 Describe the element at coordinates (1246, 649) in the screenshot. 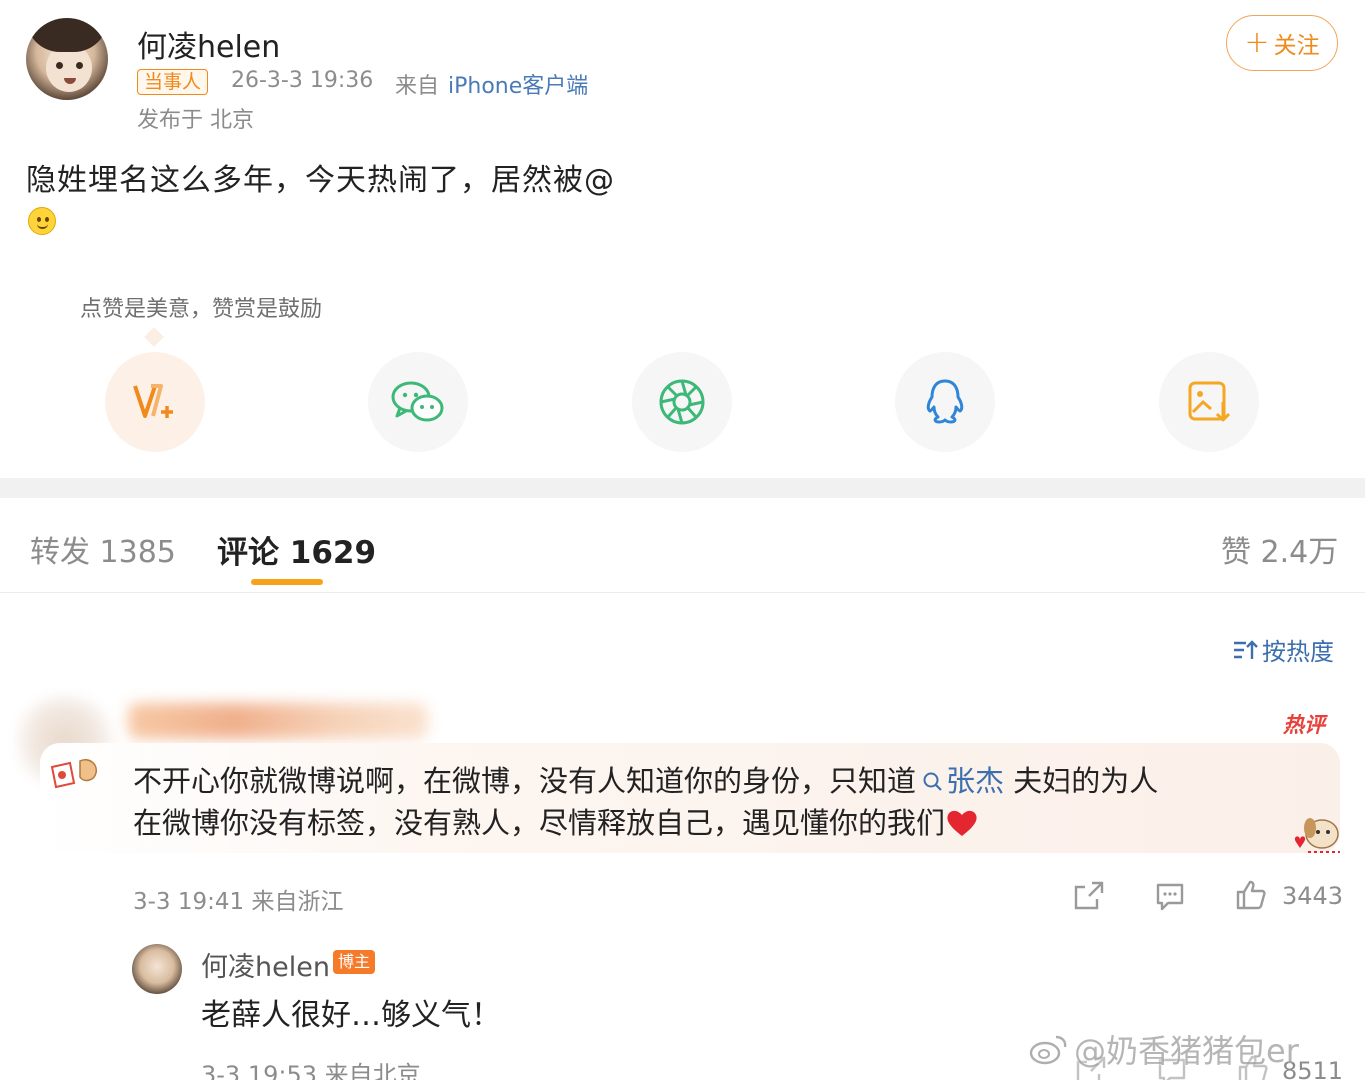

I see `sort-icon` at that location.